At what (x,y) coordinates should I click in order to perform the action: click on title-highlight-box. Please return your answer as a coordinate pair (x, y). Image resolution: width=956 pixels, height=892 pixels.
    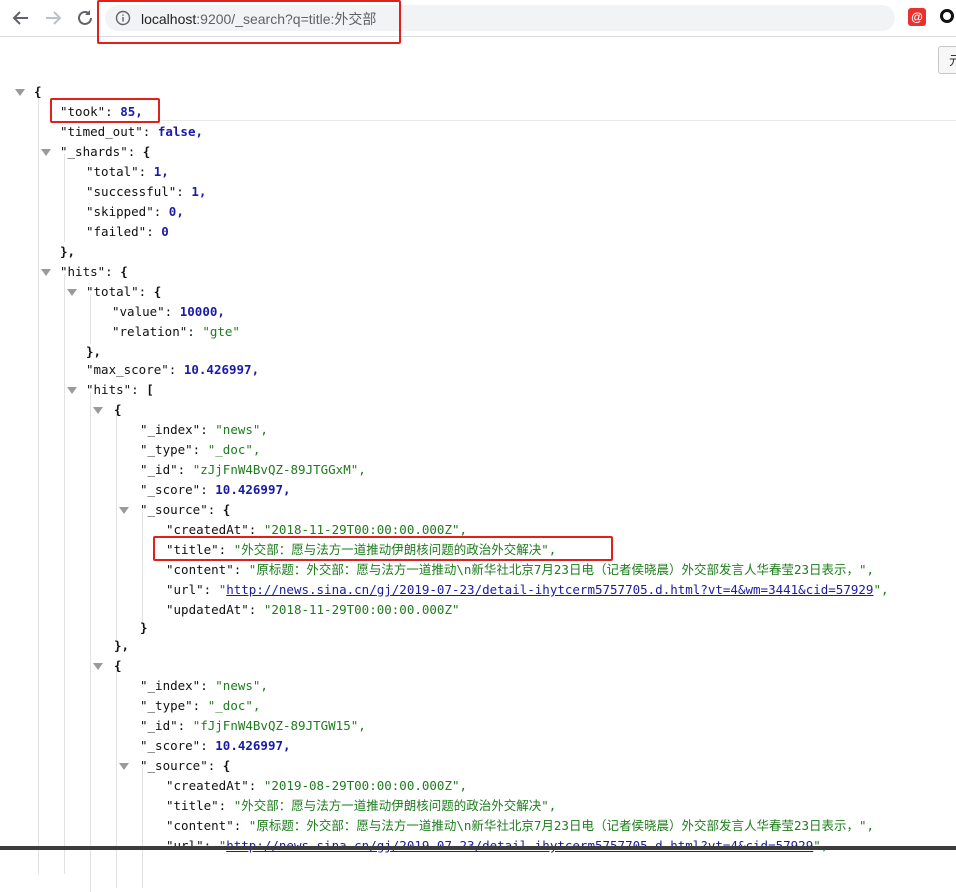
    Looking at the image, I should click on (383, 548).